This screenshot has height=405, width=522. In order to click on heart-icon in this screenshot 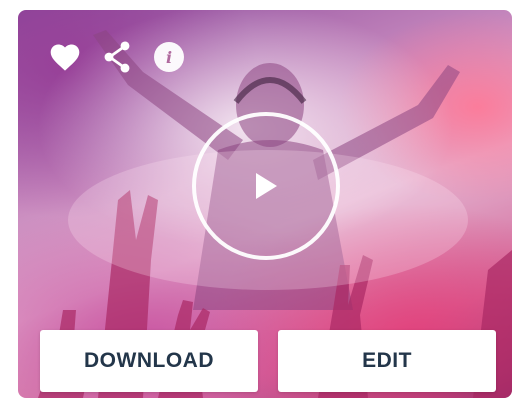, I will do `click(65, 57)`.